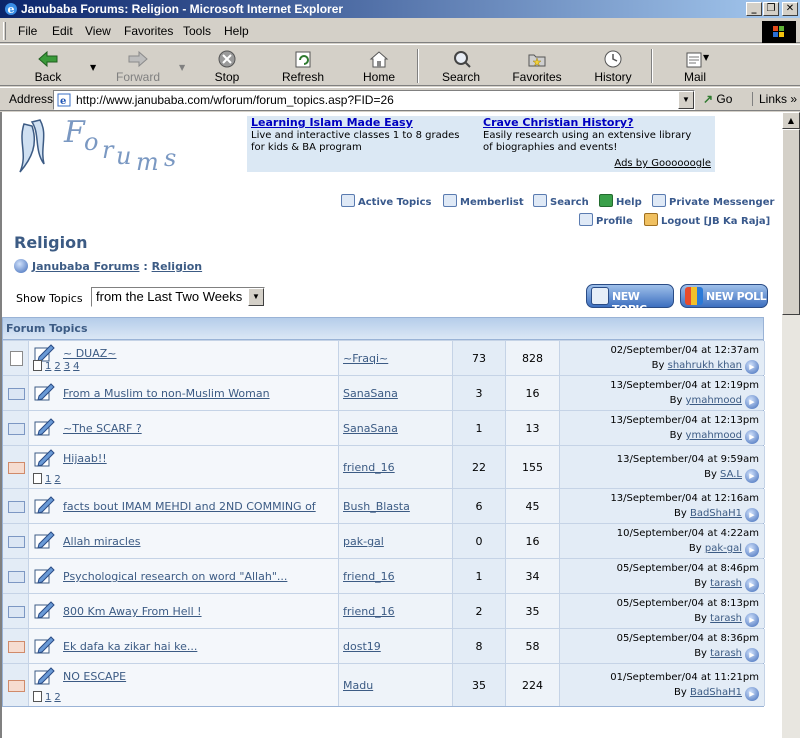 The image size is (800, 738). What do you see at coordinates (532, 685) in the screenshot?
I see `view-count: 224` at bounding box center [532, 685].